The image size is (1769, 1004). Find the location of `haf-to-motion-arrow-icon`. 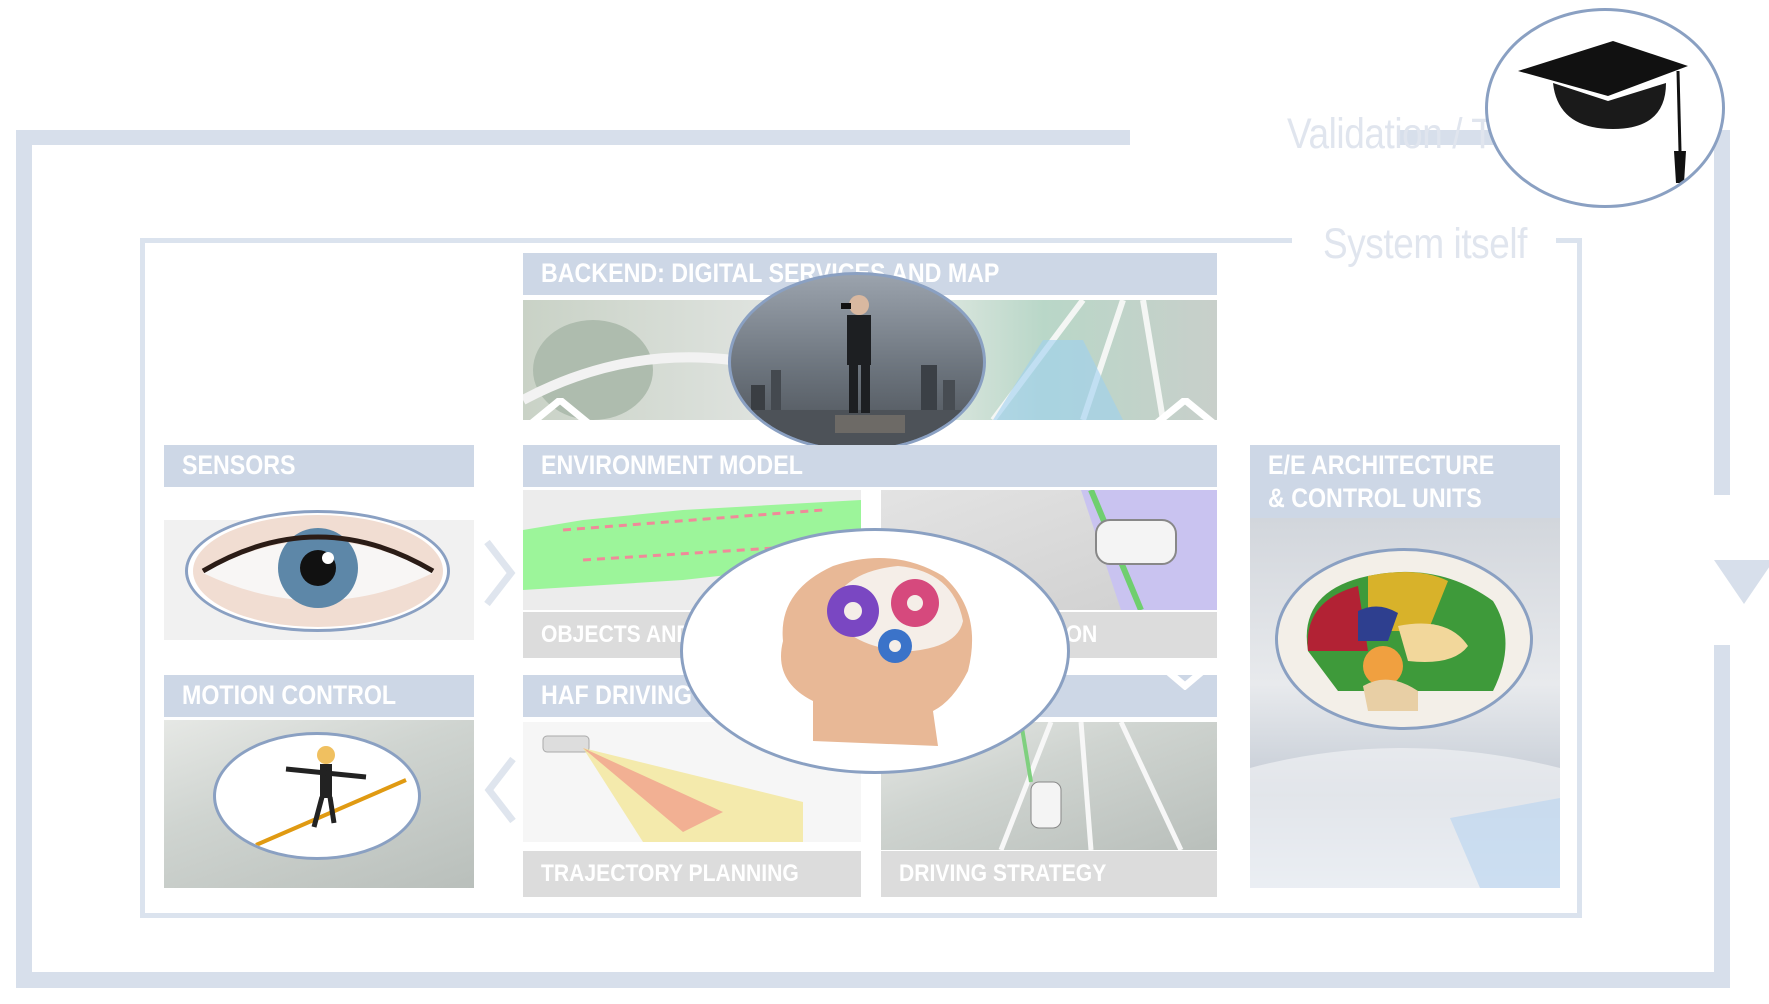

haf-to-motion-arrow-icon is located at coordinates (500, 790).